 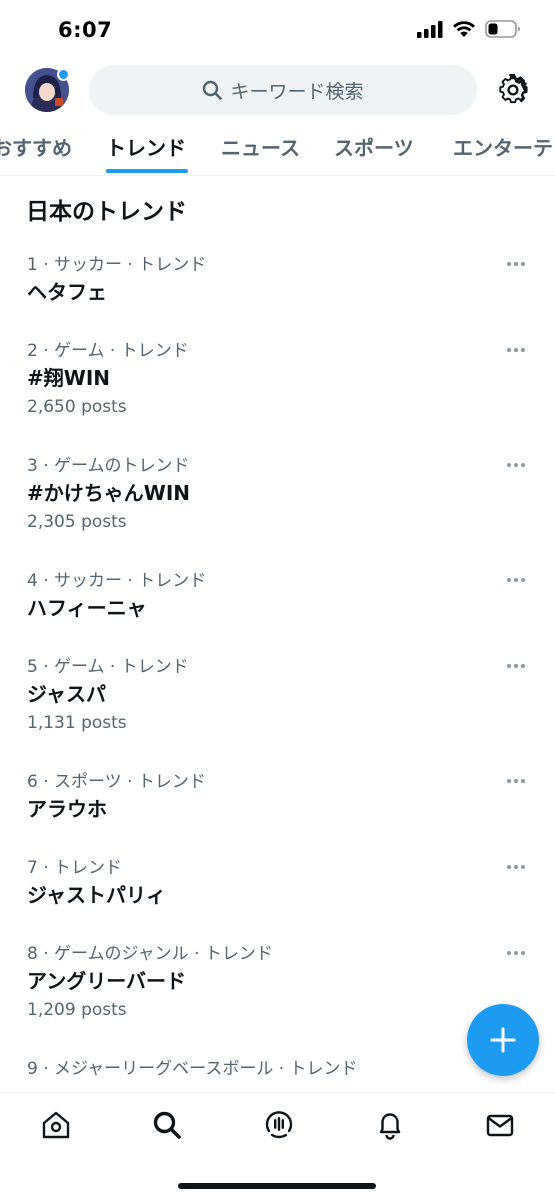 What do you see at coordinates (503, 146) in the screenshot?
I see `tab-entertainment: エンターテ` at bounding box center [503, 146].